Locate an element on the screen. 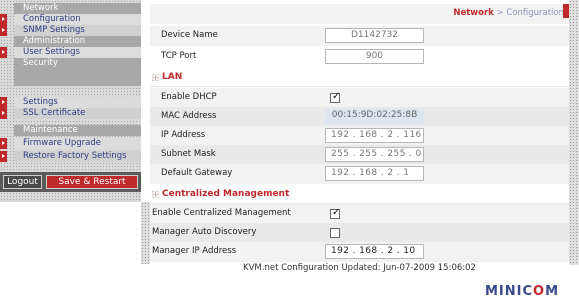 The height and width of the screenshot is (300, 579). tcp-port-label: TCP Port is located at coordinates (179, 56).